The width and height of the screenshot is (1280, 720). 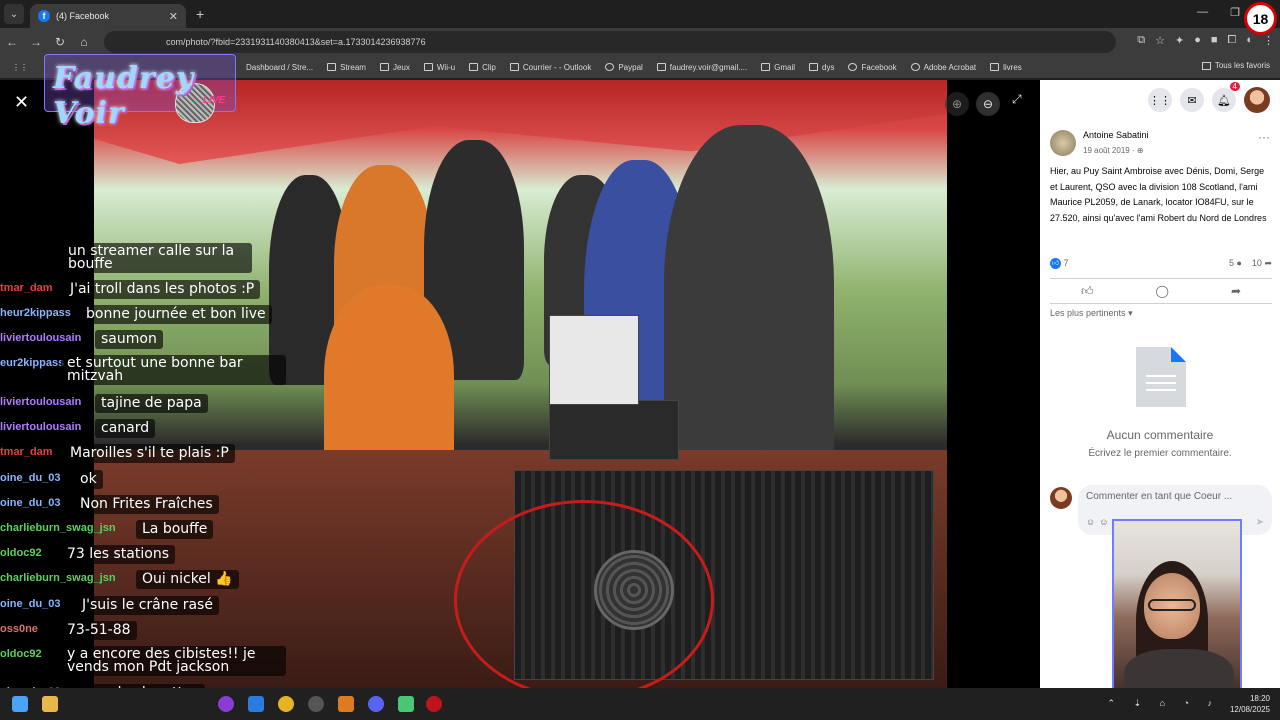 I want to click on bookmark-gmail: Gmail, so click(x=778, y=67).